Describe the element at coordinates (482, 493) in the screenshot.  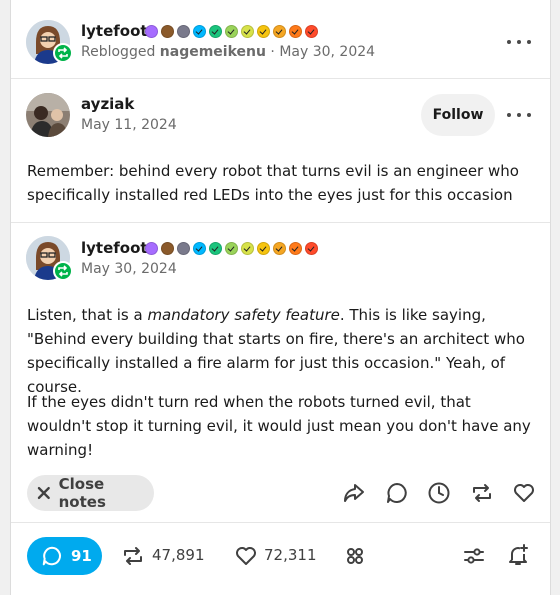
I see `reblog-icon` at that location.